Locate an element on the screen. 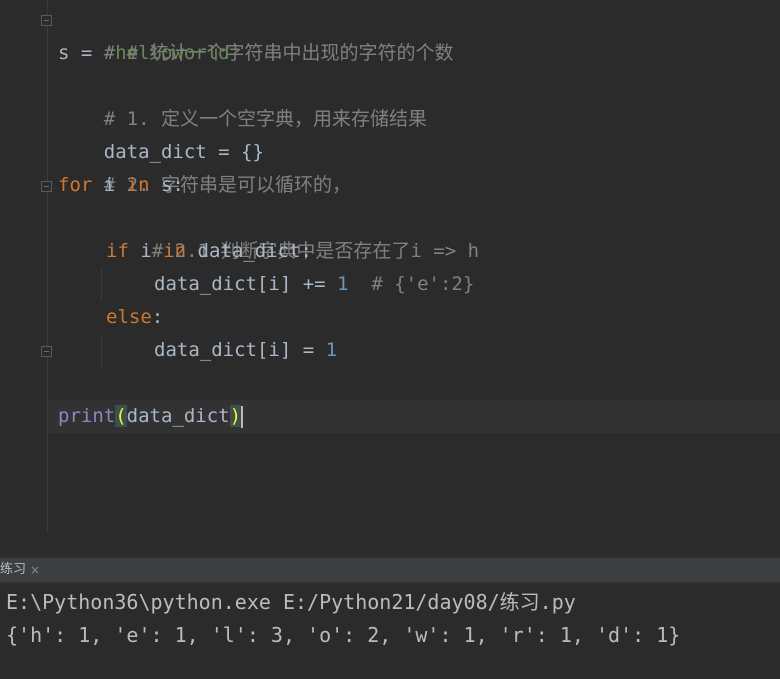  code-line-current: print(data_dict) is located at coordinates (151, 416).